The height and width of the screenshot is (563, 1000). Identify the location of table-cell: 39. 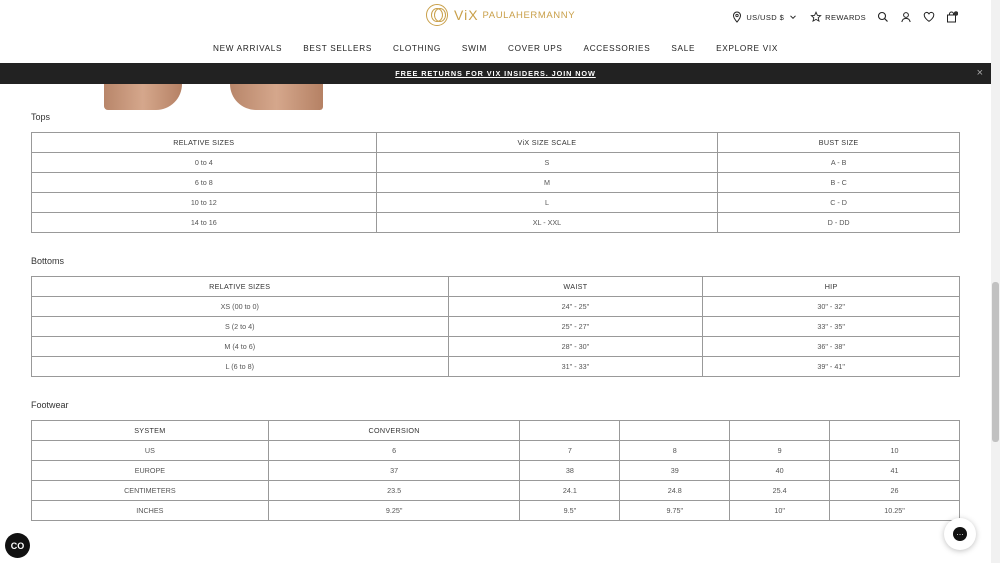
(675, 470).